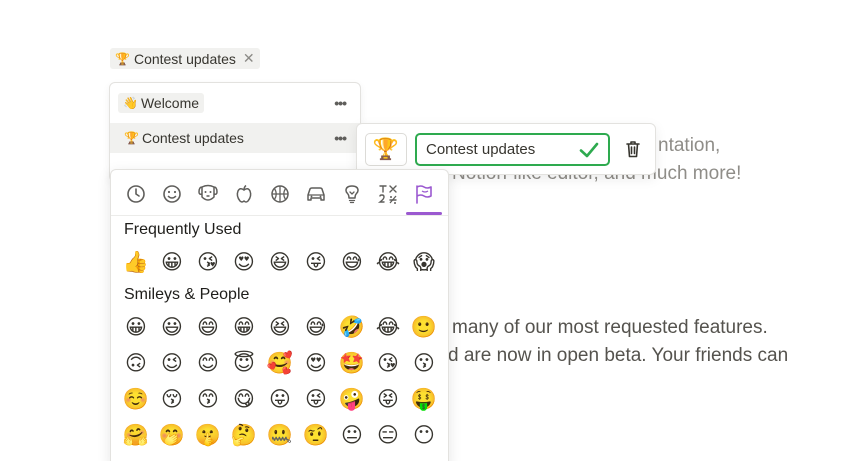 The height and width of the screenshot is (461, 849). I want to click on emoji-cell: 🤫, so click(208, 435).